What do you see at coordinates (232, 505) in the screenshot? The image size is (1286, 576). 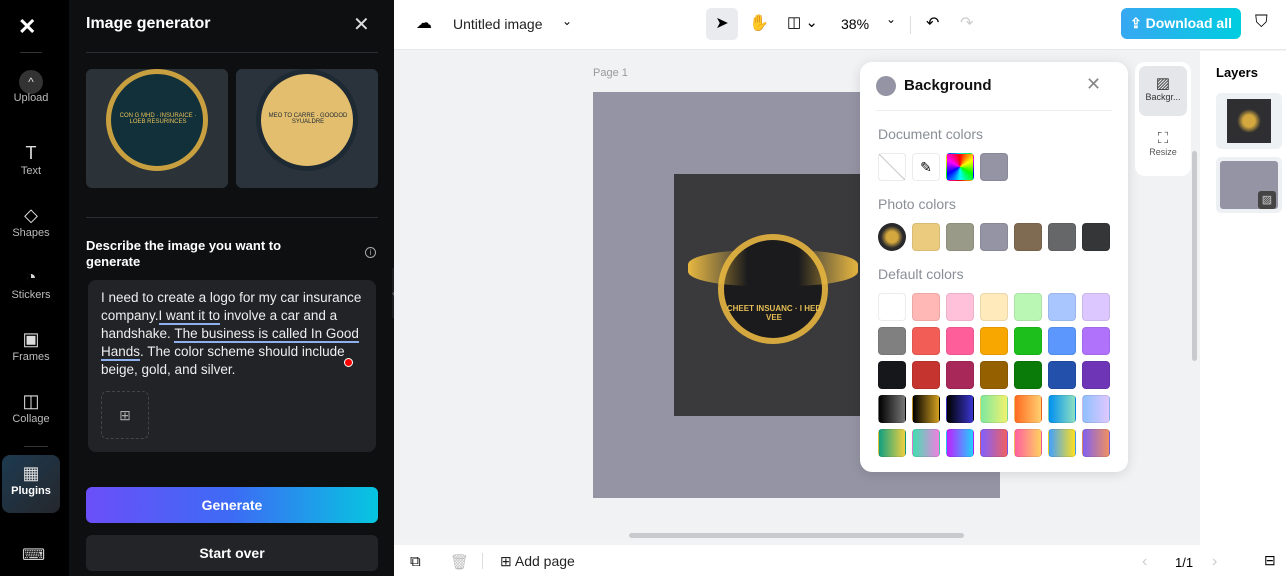 I see `generate-button: Generate` at bounding box center [232, 505].